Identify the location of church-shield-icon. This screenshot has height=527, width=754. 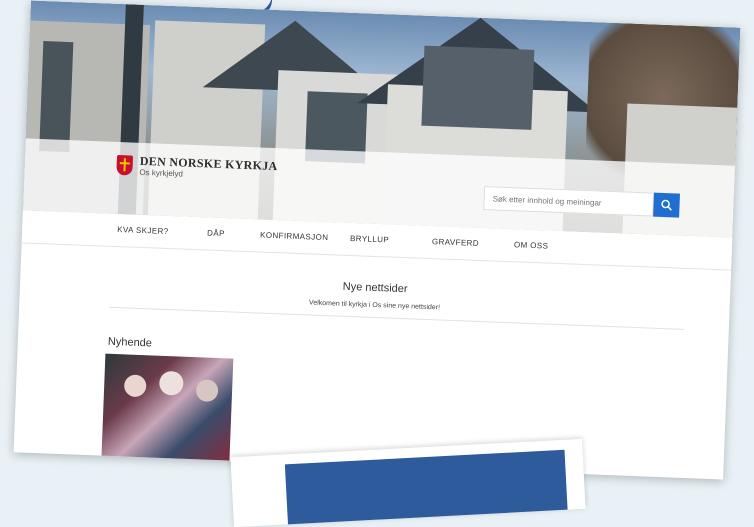
(125, 165).